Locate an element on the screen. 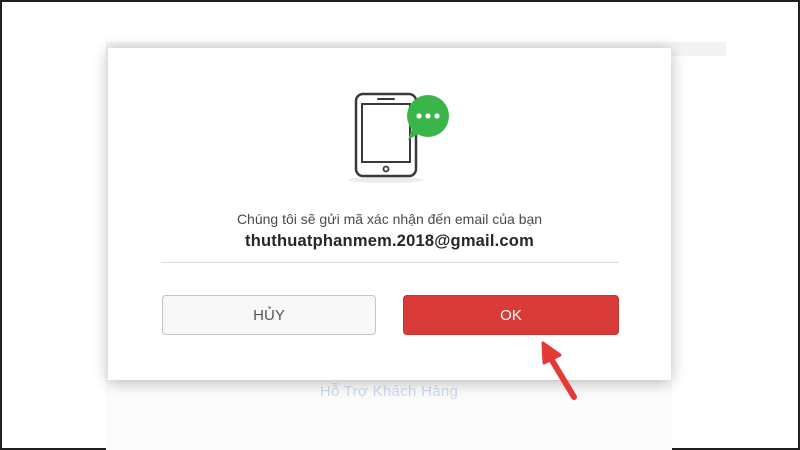 This screenshot has width=800, height=450. email-address: thuthuatphanmem.2018@gmail.com is located at coordinates (389, 241).